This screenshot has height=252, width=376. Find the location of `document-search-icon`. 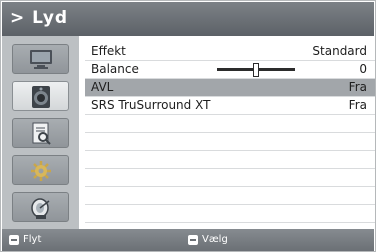

document-search-icon is located at coordinates (41, 133).